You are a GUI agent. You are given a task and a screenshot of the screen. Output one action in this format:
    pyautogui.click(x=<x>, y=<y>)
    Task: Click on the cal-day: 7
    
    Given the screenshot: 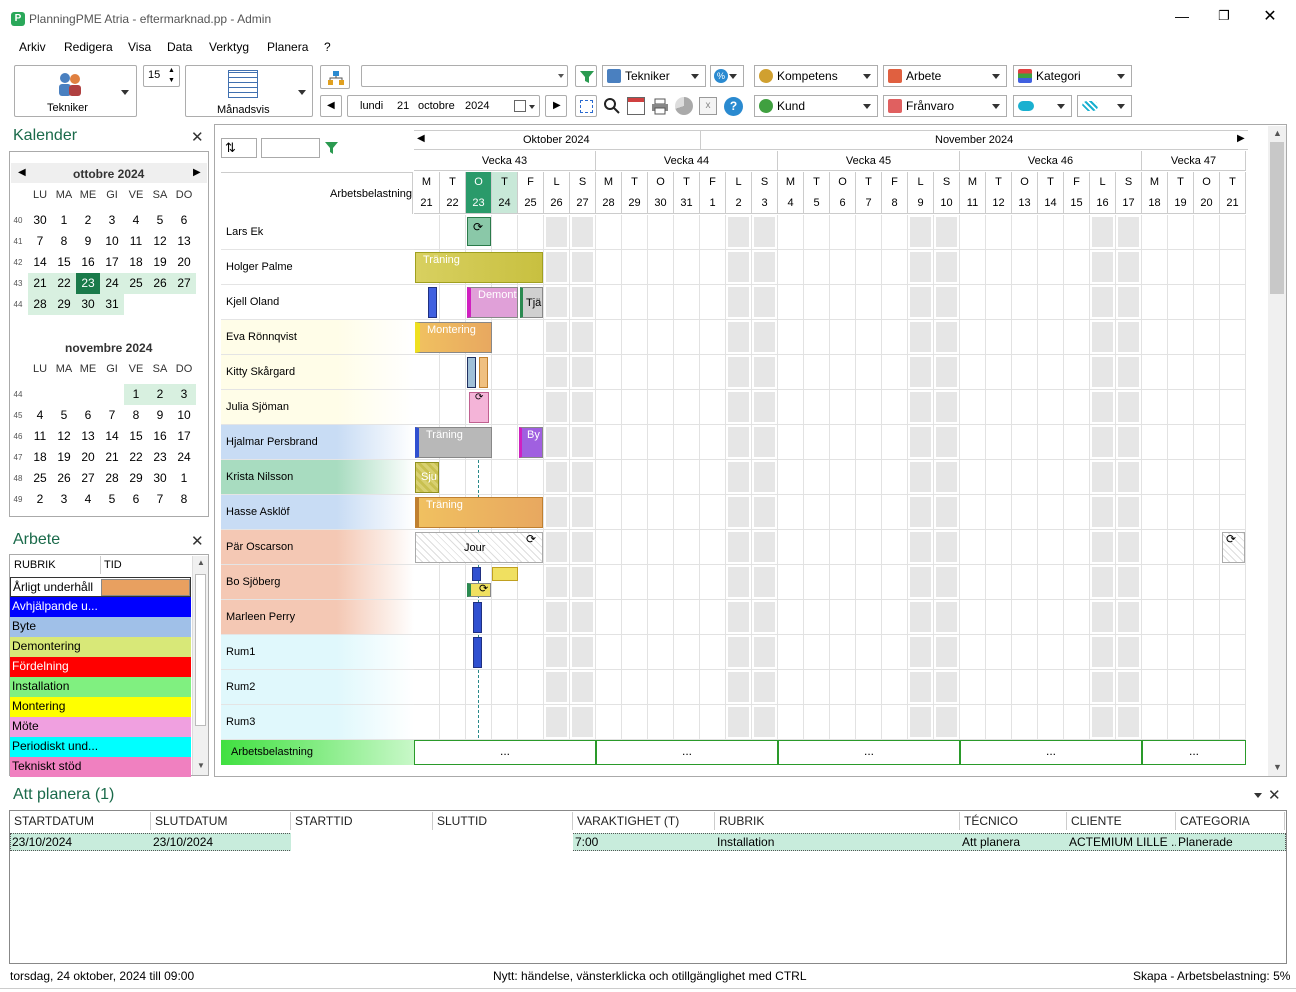 What is the action you would take?
    pyautogui.click(x=40, y=241)
    